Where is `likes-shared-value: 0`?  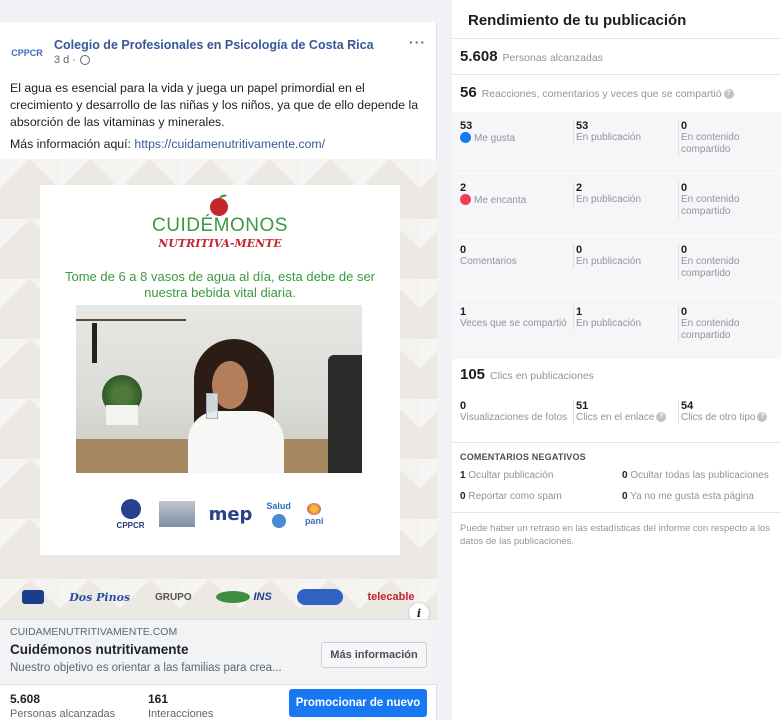
likes-shared-value: 0 is located at coordinates (684, 126).